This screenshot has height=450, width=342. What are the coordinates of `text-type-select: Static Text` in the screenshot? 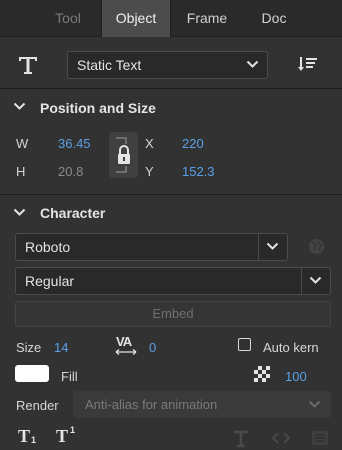 It's located at (167, 65).